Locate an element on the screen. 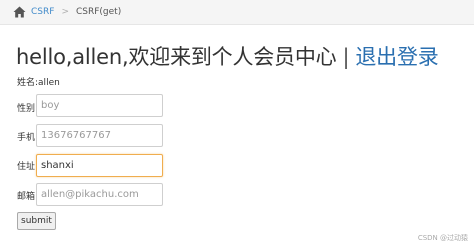 The height and width of the screenshot is (248, 474). name-label: 姓名: is located at coordinates (28, 83).